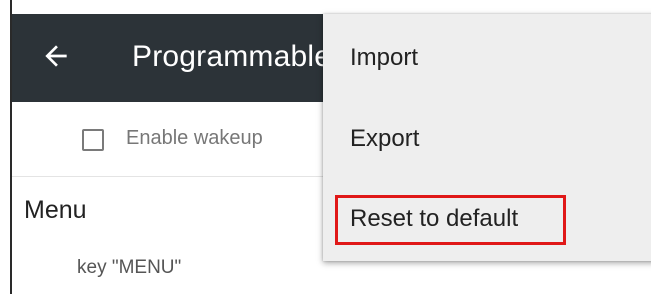 The height and width of the screenshot is (294, 651). I want to click on menu-item-export: Export, so click(384, 139).